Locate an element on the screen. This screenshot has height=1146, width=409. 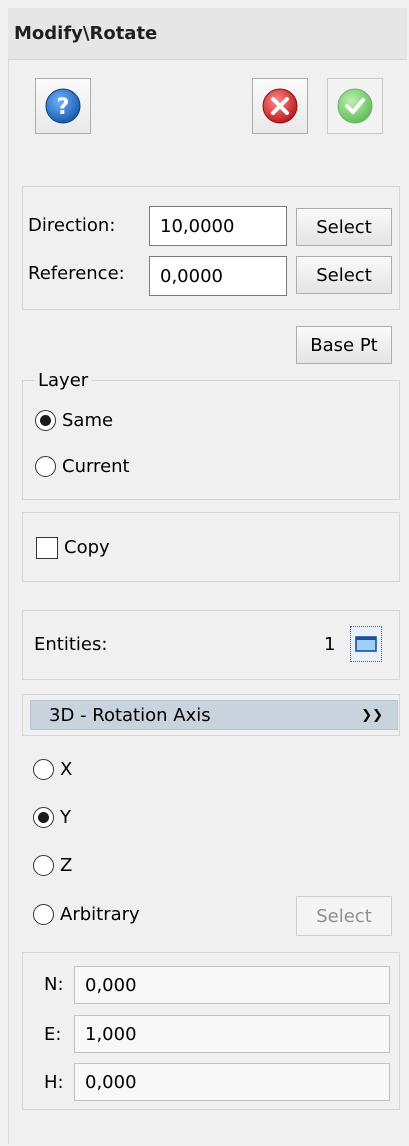
entities-count: 1 is located at coordinates (330, 644).